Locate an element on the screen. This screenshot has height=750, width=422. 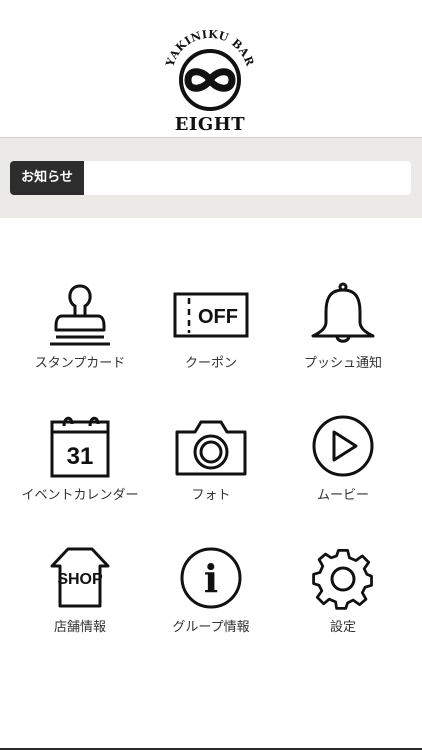
camera-icon is located at coordinates (211, 449).